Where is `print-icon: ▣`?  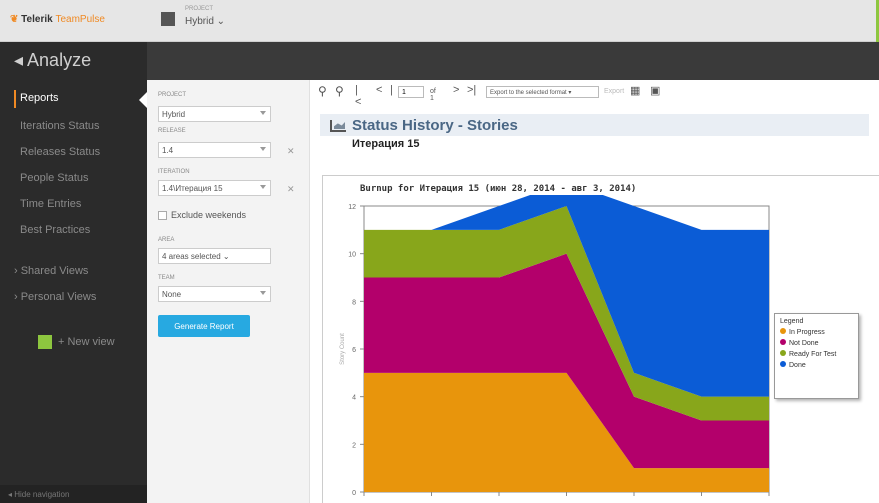
print-icon: ▣ is located at coordinates (655, 90).